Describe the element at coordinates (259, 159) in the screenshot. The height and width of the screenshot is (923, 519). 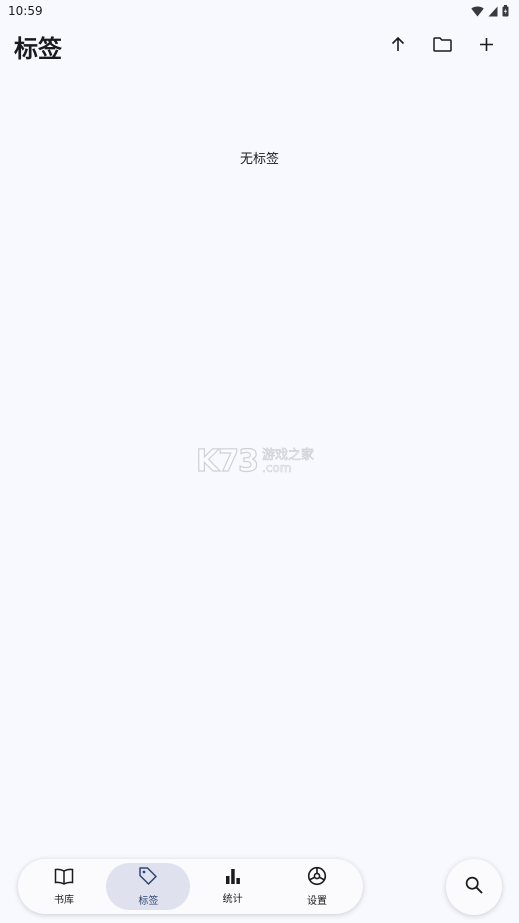
I see `empty-state-text: 无标签` at that location.